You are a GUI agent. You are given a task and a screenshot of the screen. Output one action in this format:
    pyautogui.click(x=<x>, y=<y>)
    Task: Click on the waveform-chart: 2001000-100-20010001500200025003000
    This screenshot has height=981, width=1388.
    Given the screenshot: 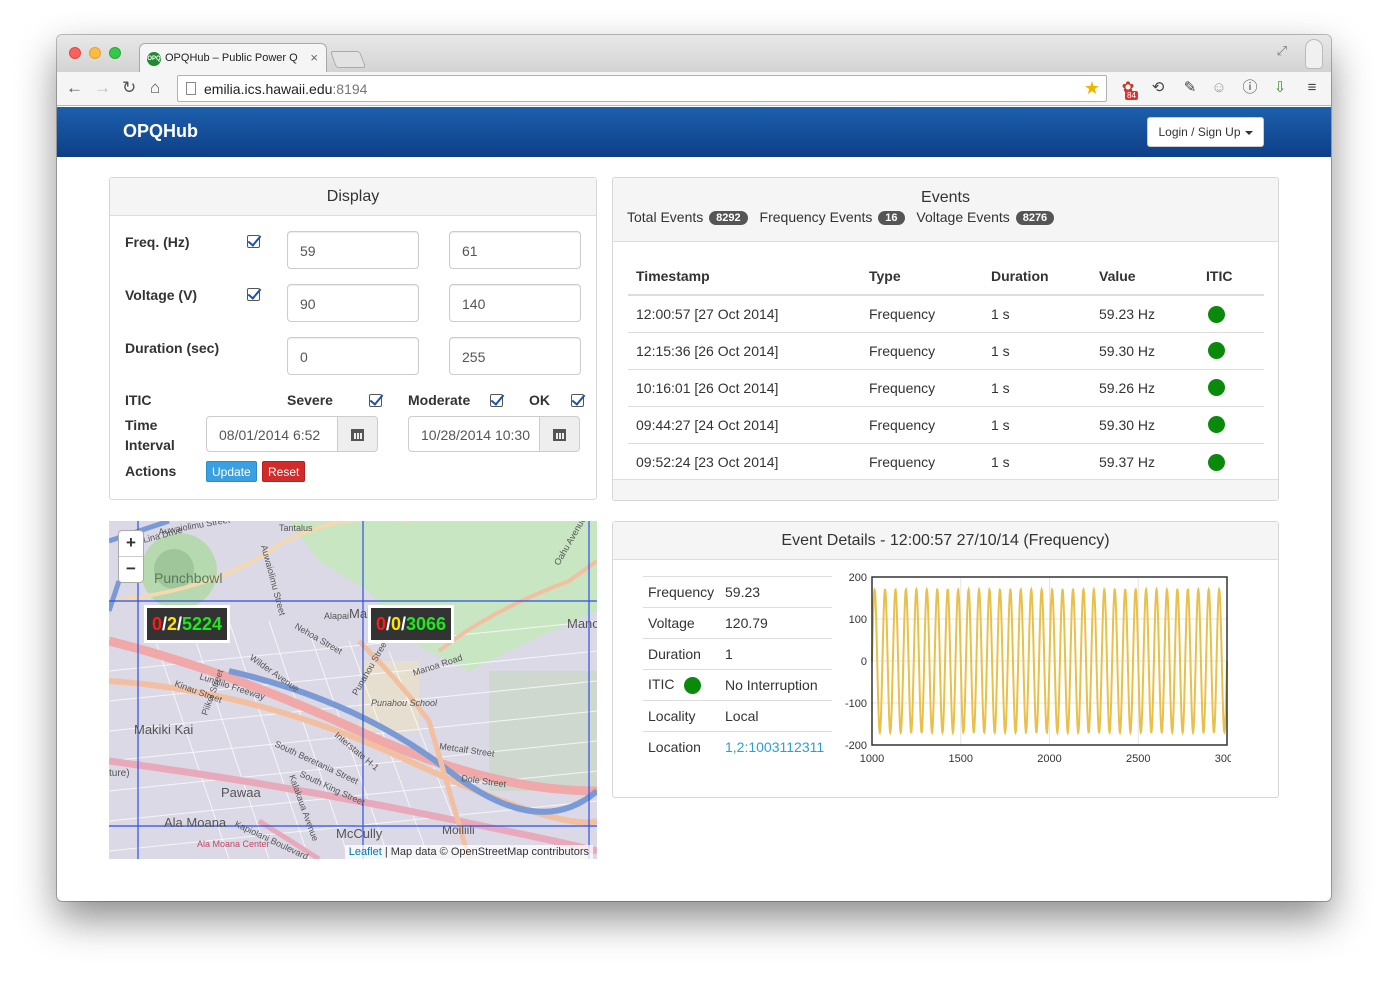 What is the action you would take?
    pyautogui.click(x=1038, y=668)
    